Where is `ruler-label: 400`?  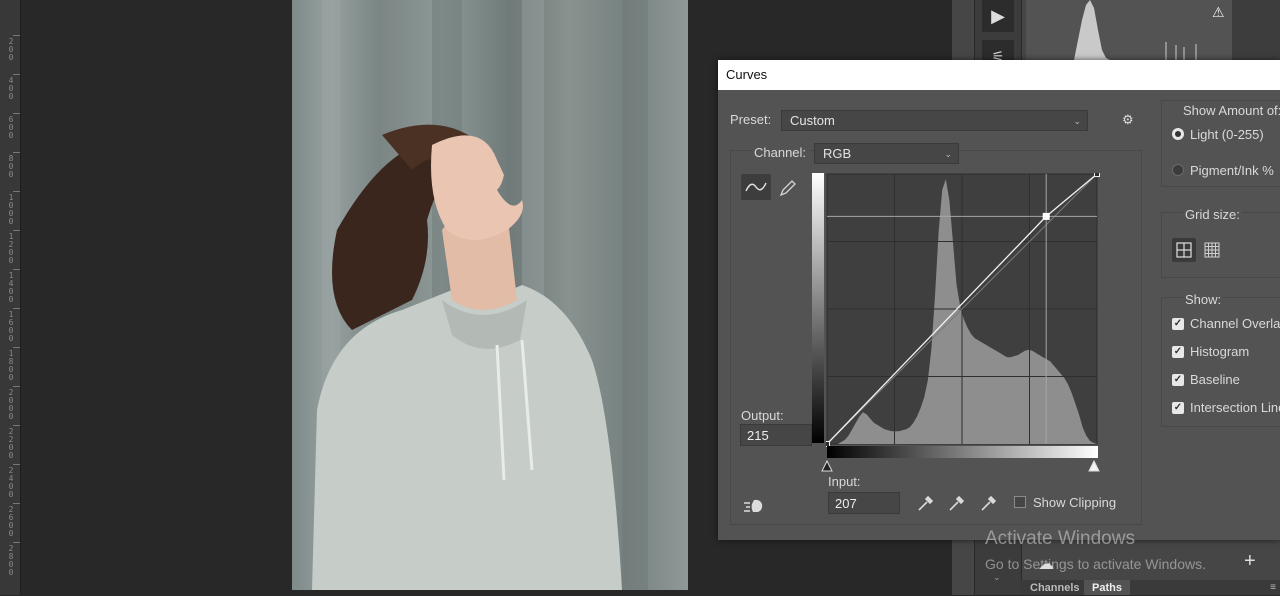
ruler-label: 400 is located at coordinates (11, 88).